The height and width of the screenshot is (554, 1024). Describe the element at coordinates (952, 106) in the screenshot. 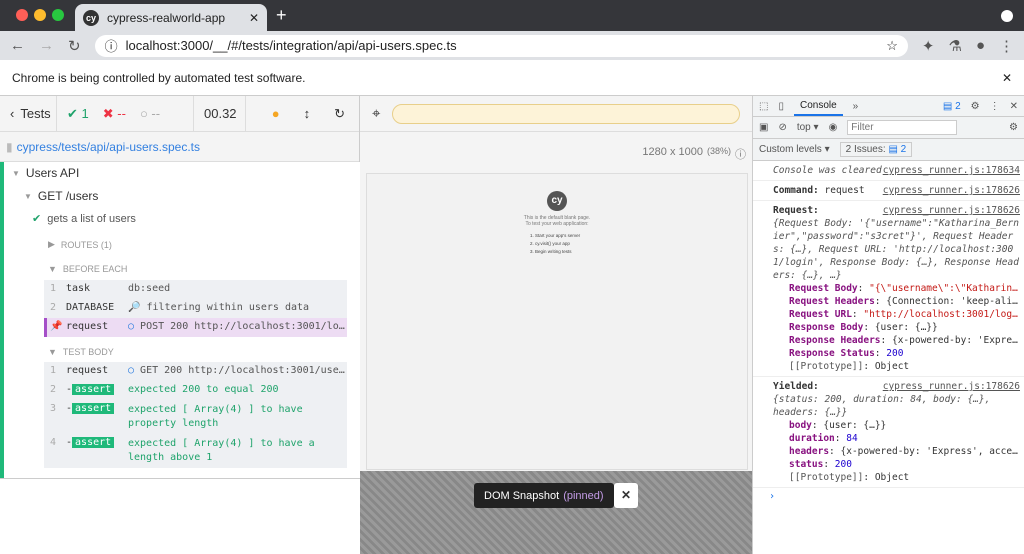

I see `issues-badge: ▤ 2` at that location.